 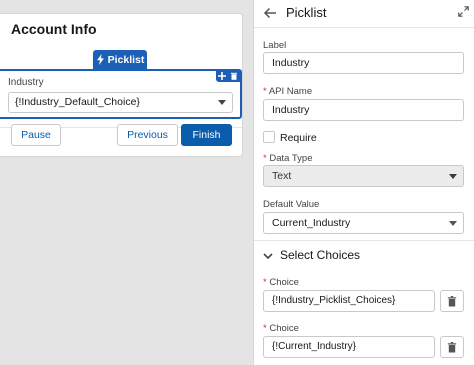 I want to click on screen-title: Account Info, so click(x=54, y=29).